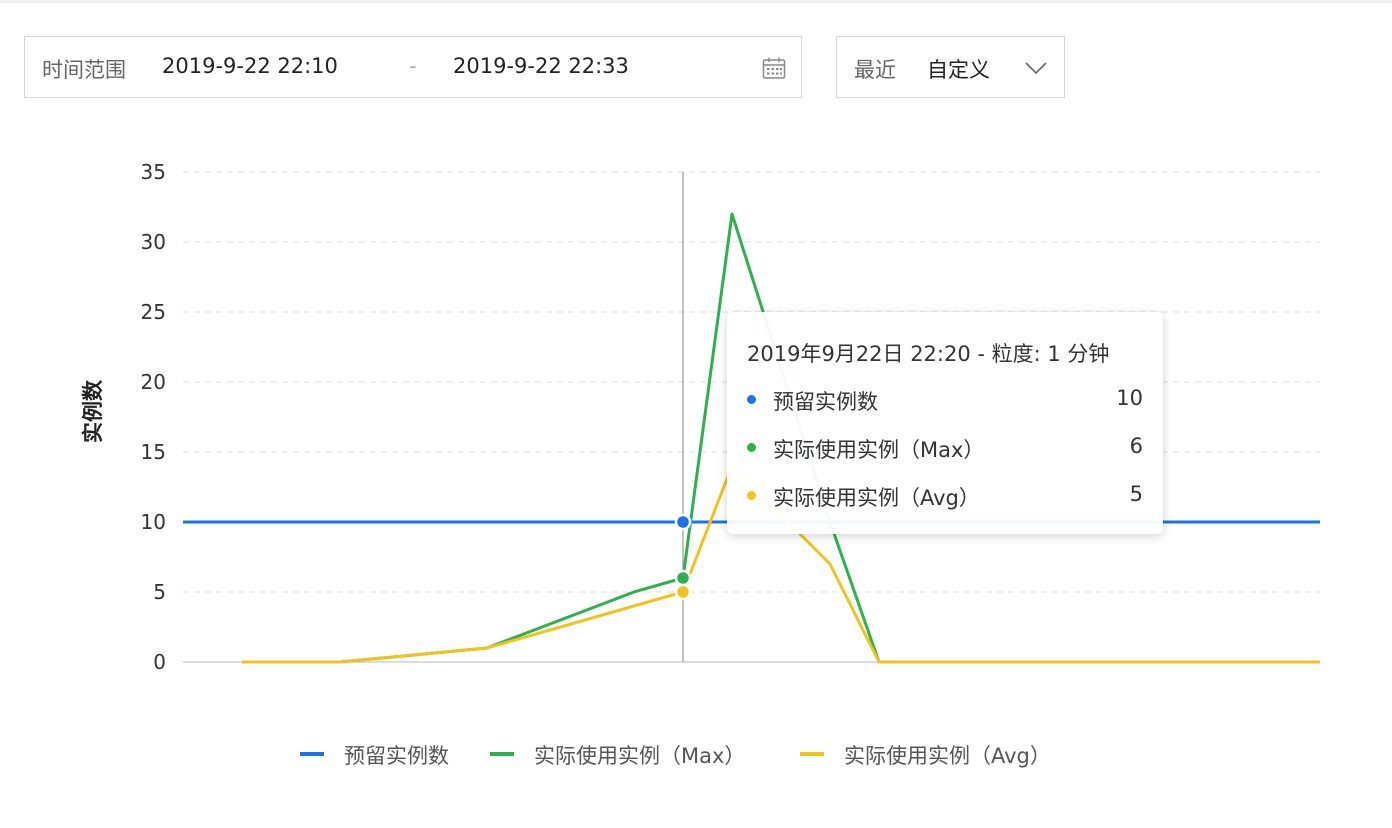 The width and height of the screenshot is (1392, 828). Describe the element at coordinates (93, 411) in the screenshot. I see `y-axis-label: 实例数` at that location.